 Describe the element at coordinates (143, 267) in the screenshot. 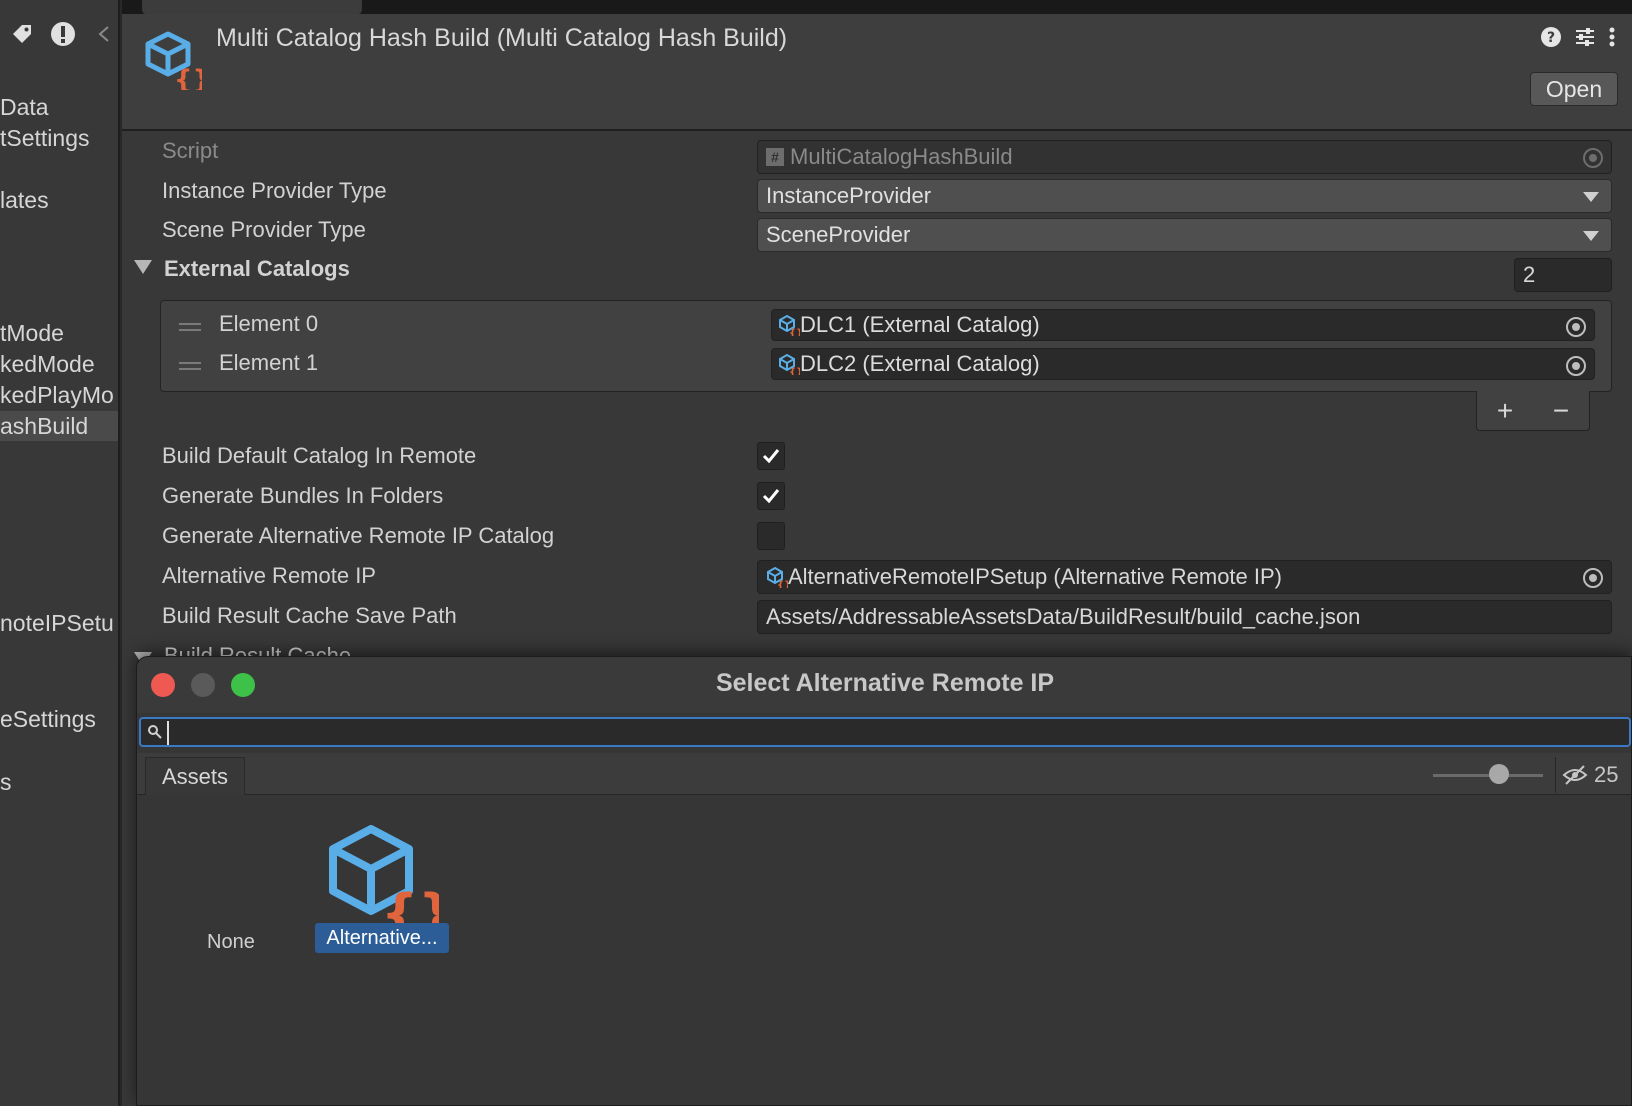

I see `foldout-arrow-icon` at that location.